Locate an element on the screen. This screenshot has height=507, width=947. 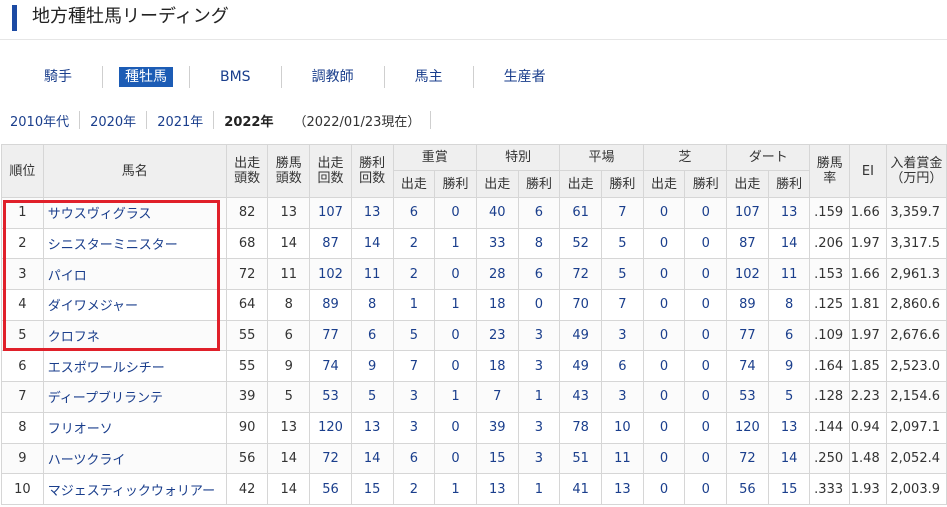
stat-link: 52 is located at coordinates (580, 243).